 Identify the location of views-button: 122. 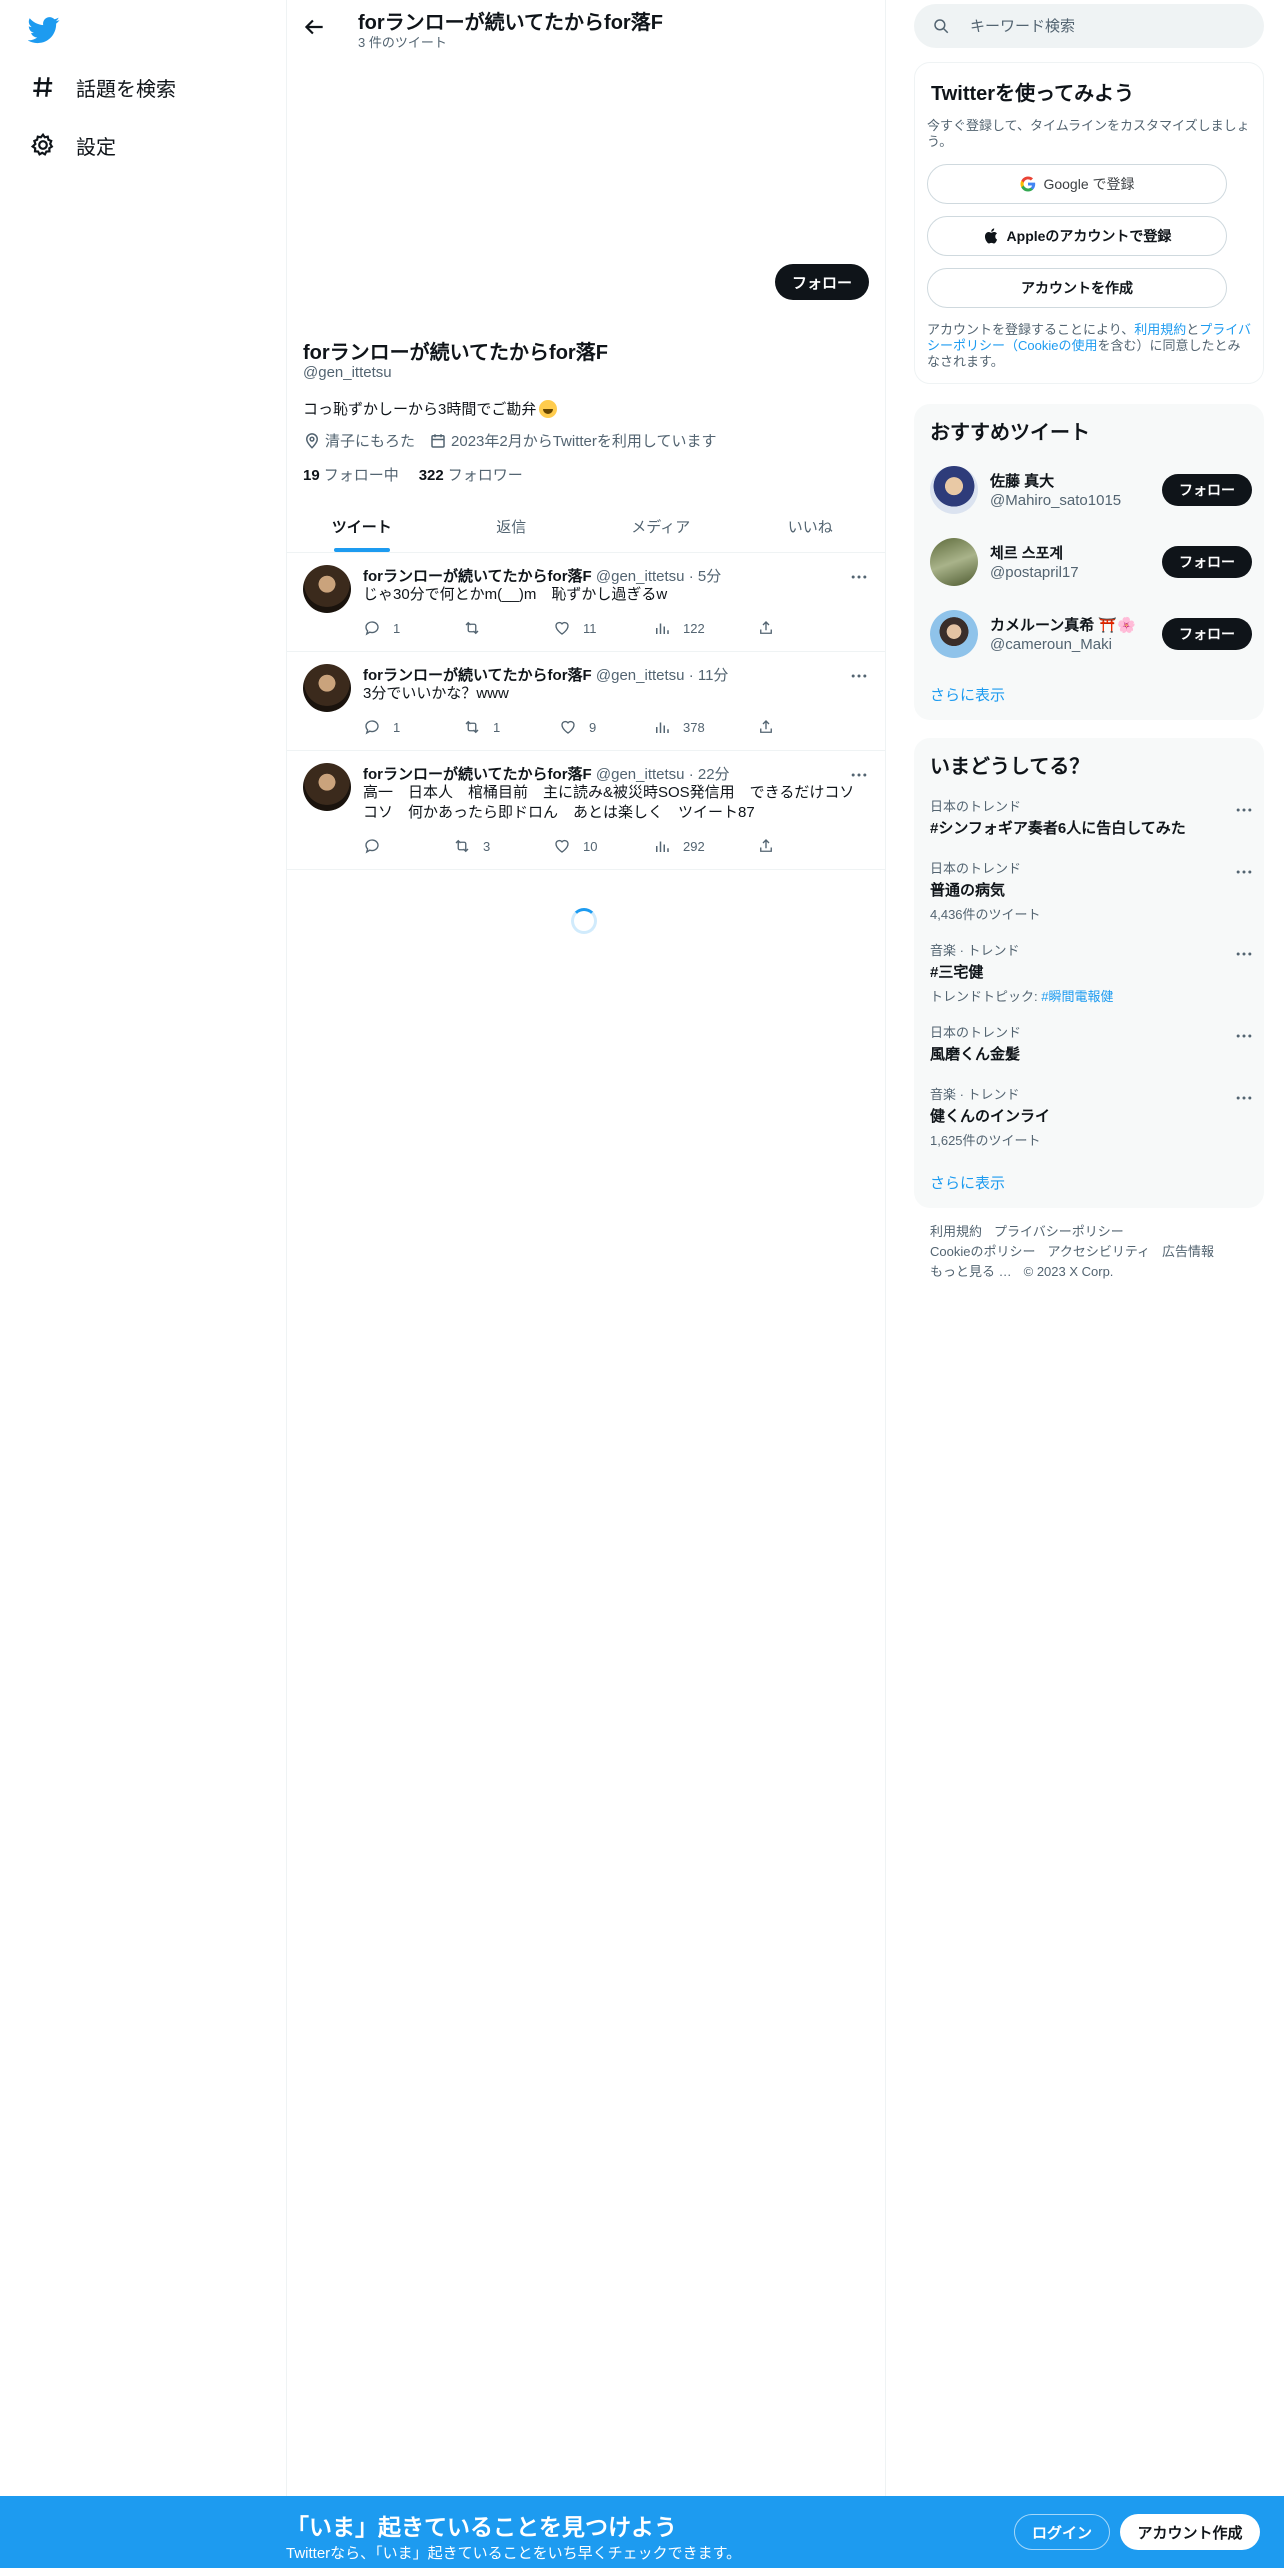
(679, 628).